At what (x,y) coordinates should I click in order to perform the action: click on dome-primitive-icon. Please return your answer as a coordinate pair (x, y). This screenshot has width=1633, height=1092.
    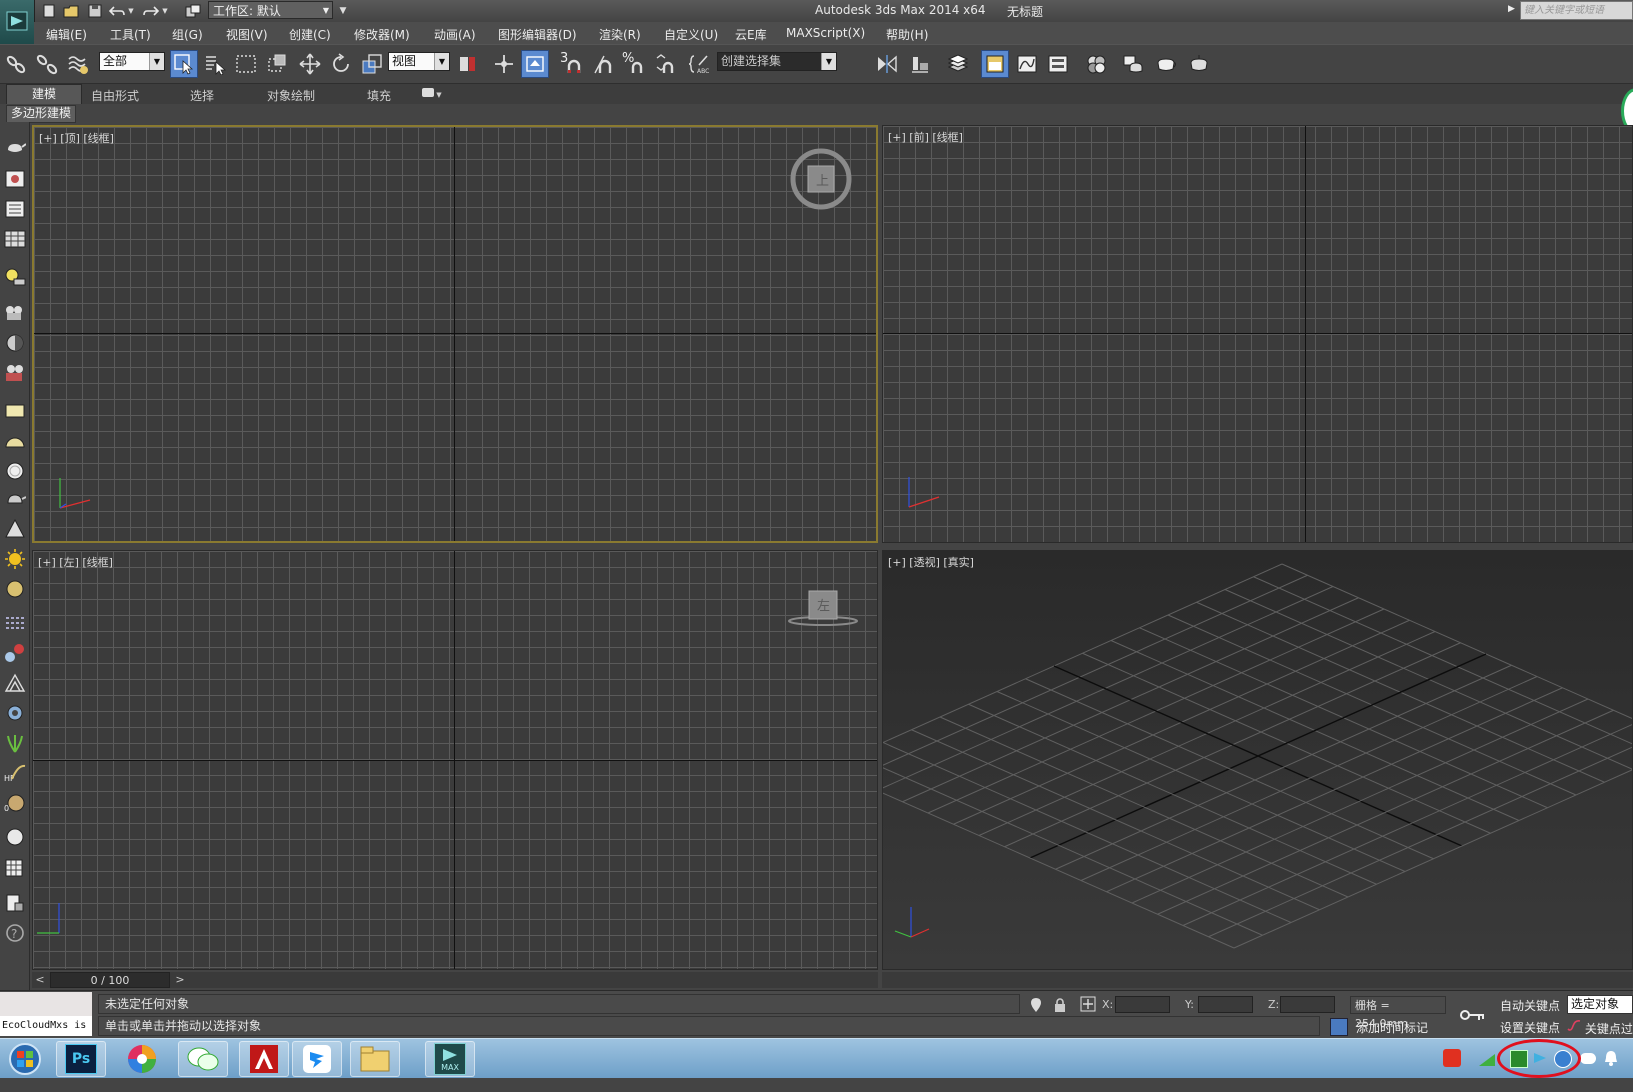
    Looking at the image, I should click on (15, 441).